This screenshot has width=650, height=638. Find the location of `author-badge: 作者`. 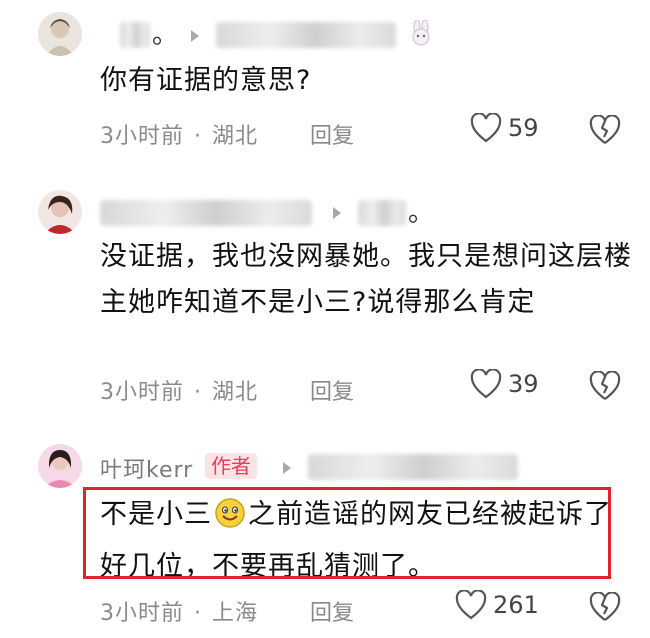

author-badge: 作者 is located at coordinates (231, 466).